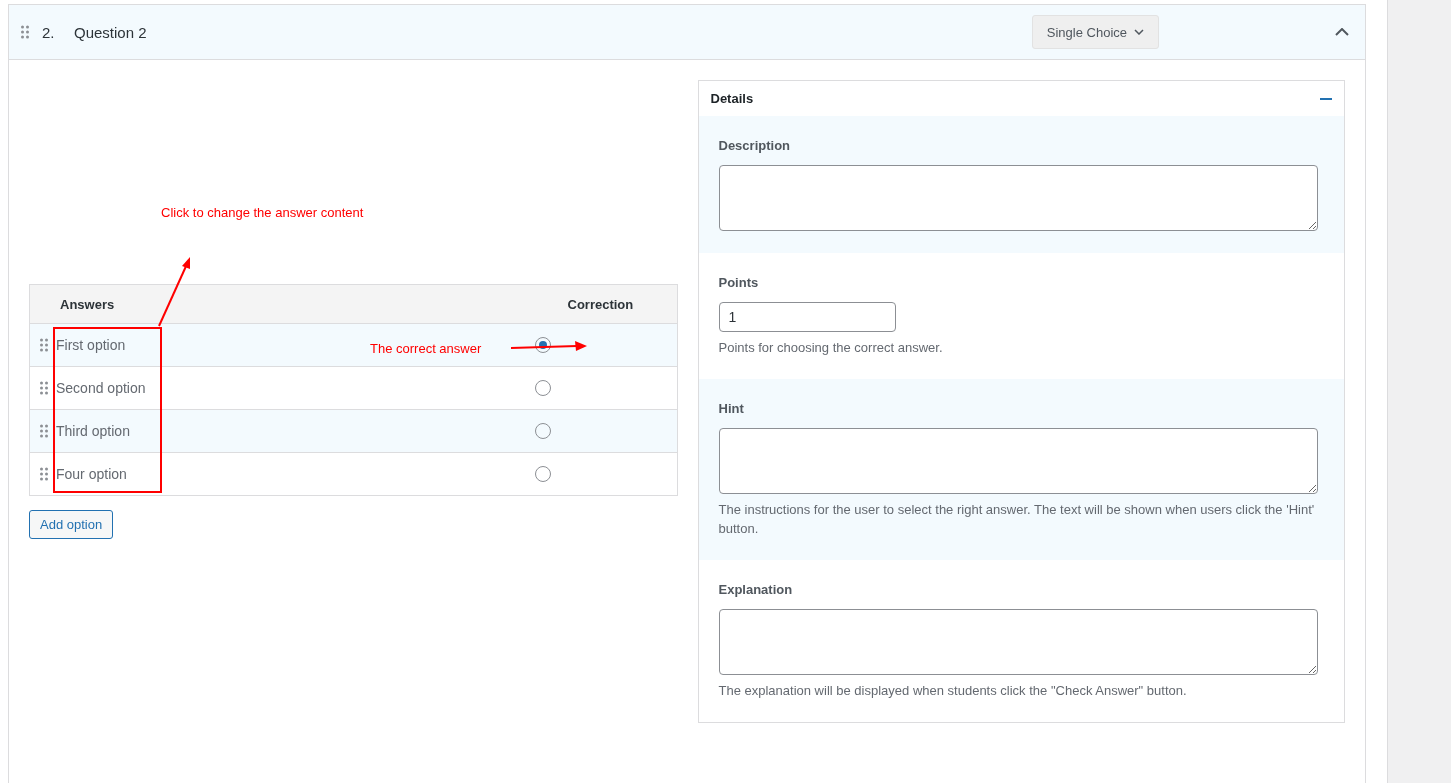 The width and height of the screenshot is (1451, 783). Describe the element at coordinates (739, 282) in the screenshot. I see `field-label: Points` at that location.